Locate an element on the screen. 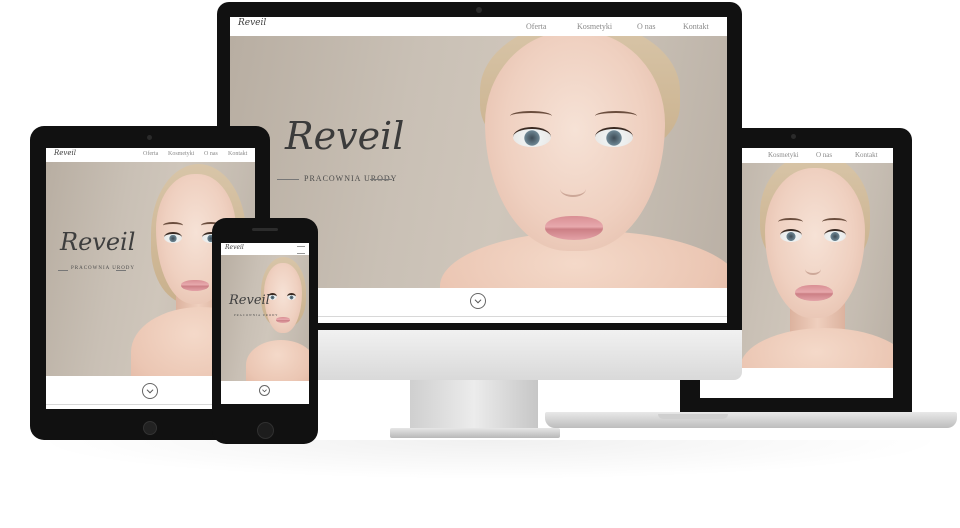  hamburger-menu-icon is located at coordinates (301, 250).